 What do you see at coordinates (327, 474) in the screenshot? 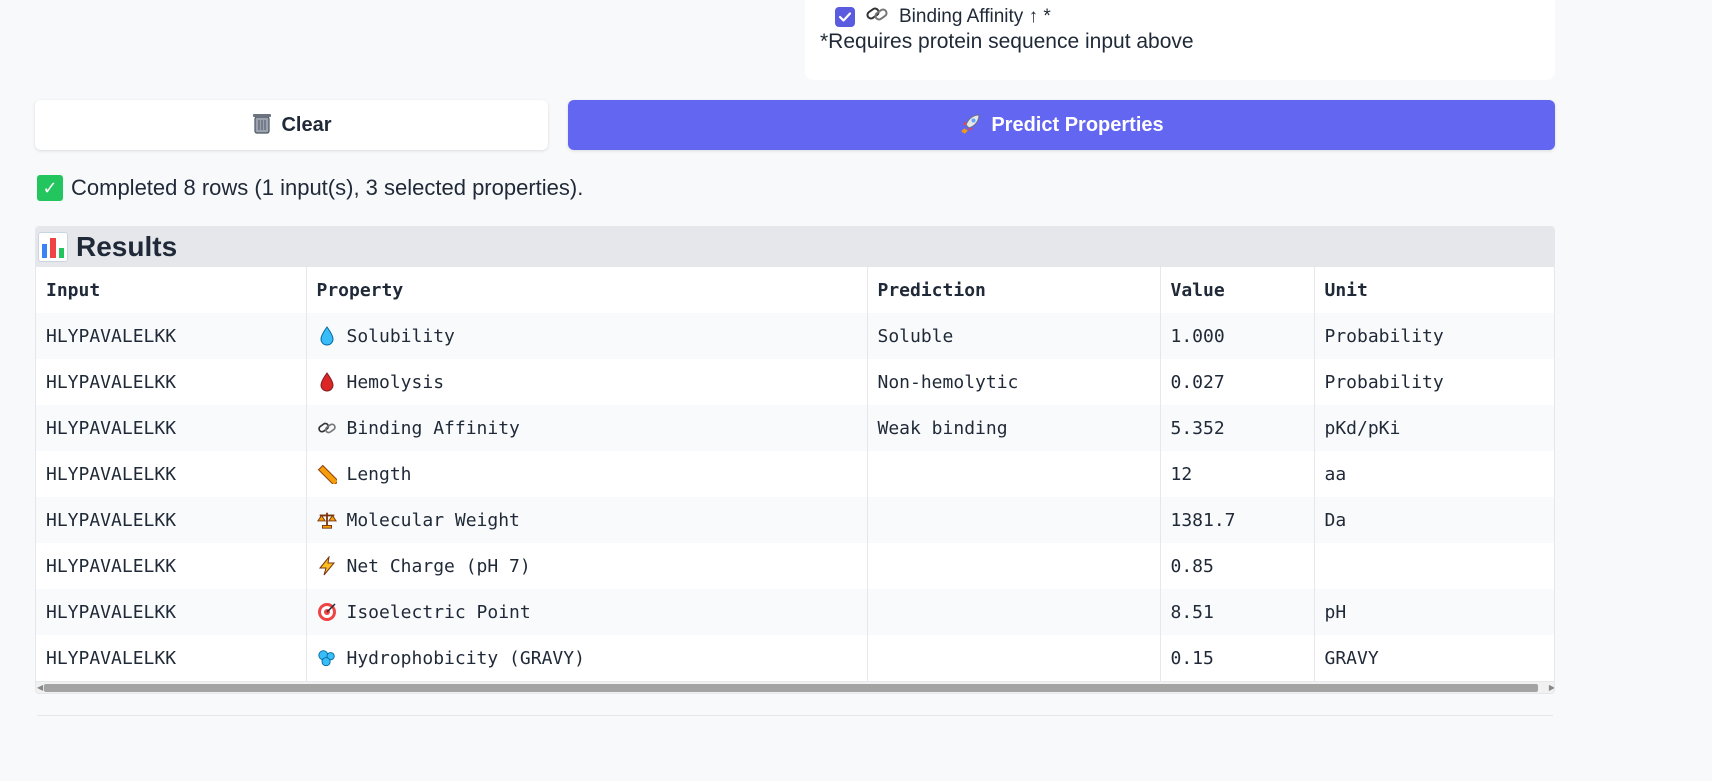
I see `ruler-icon` at bounding box center [327, 474].